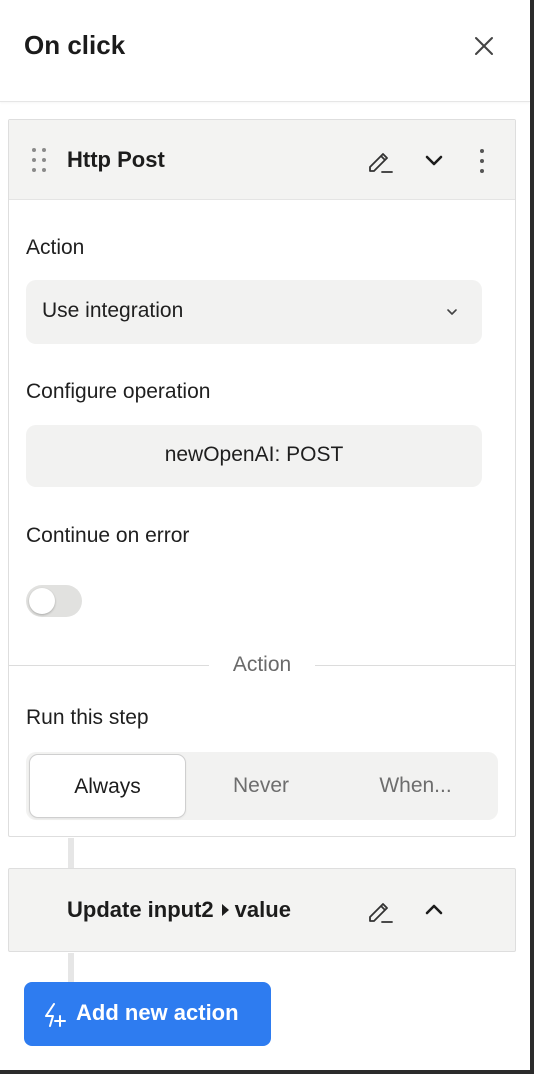  What do you see at coordinates (262, 160) in the screenshot?
I see `step-header: Http Post` at bounding box center [262, 160].